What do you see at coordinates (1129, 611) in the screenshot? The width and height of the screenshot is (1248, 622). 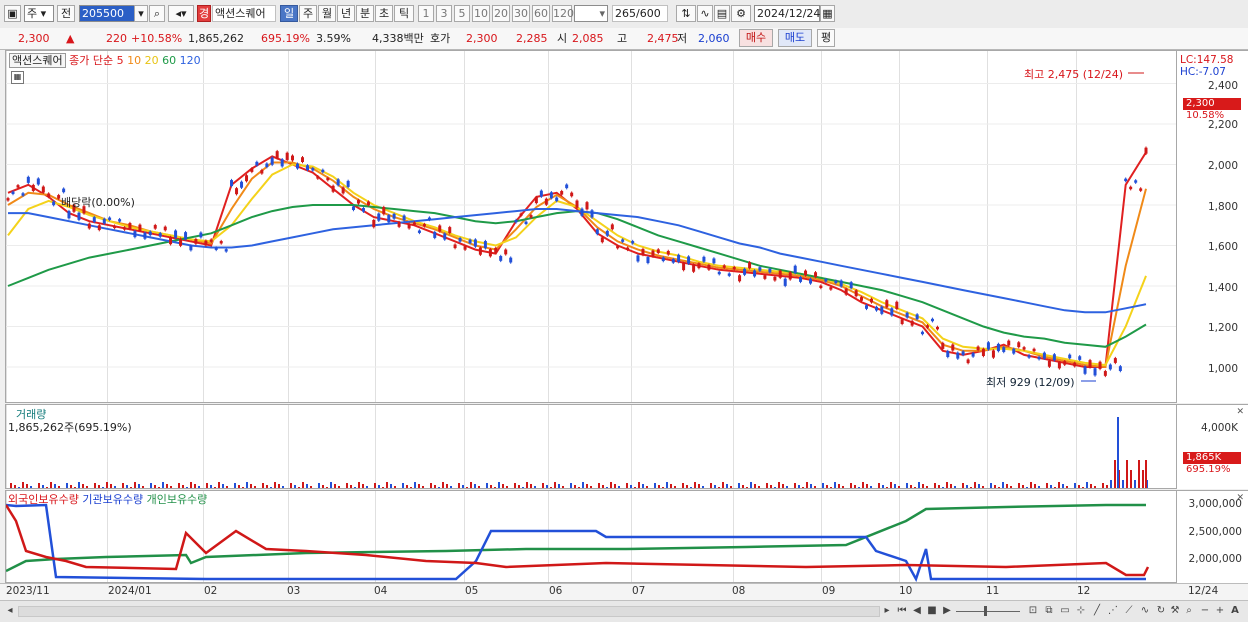 I see `trend-icon: ⟋` at bounding box center [1129, 611].